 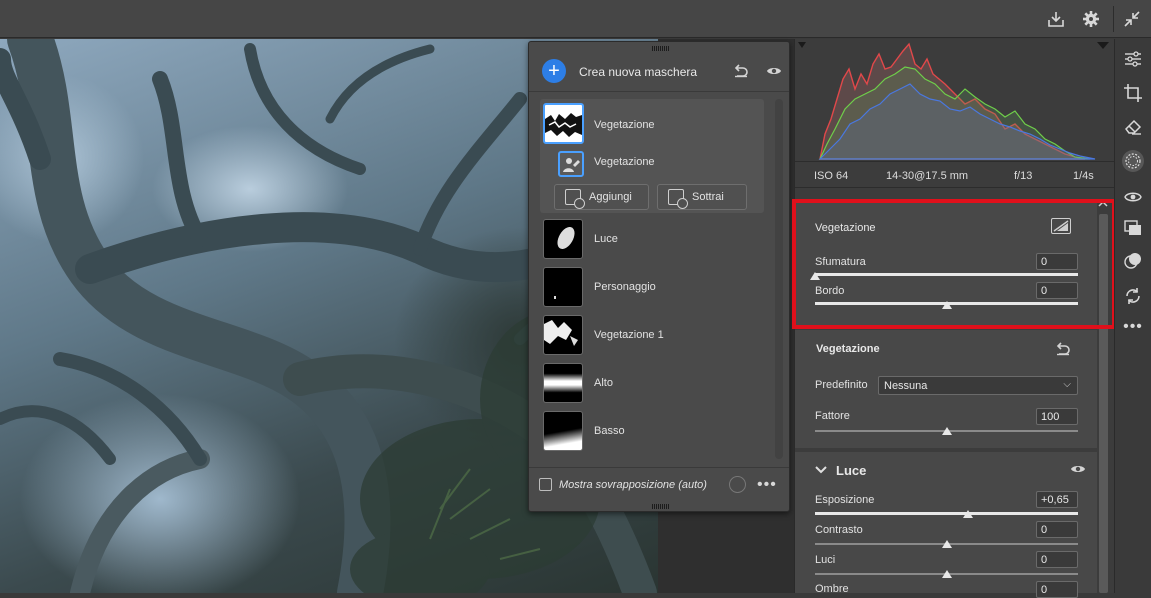 I want to click on gear-icon, so click(x=1091, y=19).